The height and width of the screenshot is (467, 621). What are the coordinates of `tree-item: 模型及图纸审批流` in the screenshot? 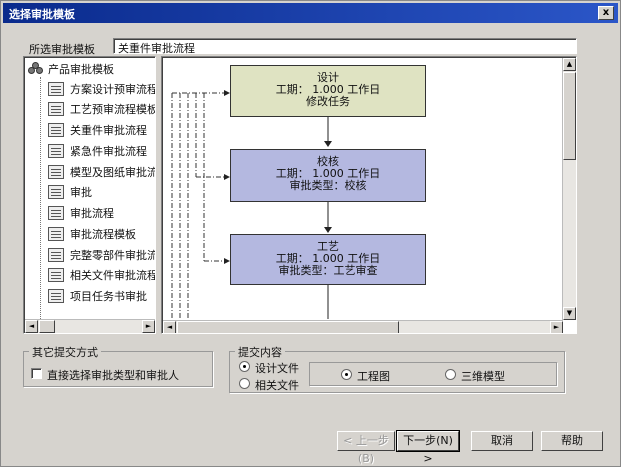 It's located at (102, 172).